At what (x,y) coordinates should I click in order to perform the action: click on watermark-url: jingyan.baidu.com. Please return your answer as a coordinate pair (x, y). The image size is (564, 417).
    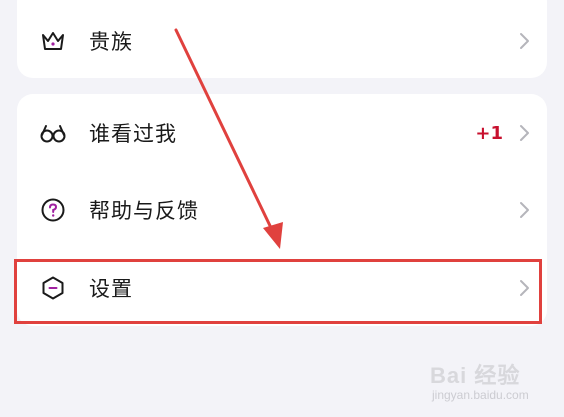
    Looking at the image, I should click on (480, 395).